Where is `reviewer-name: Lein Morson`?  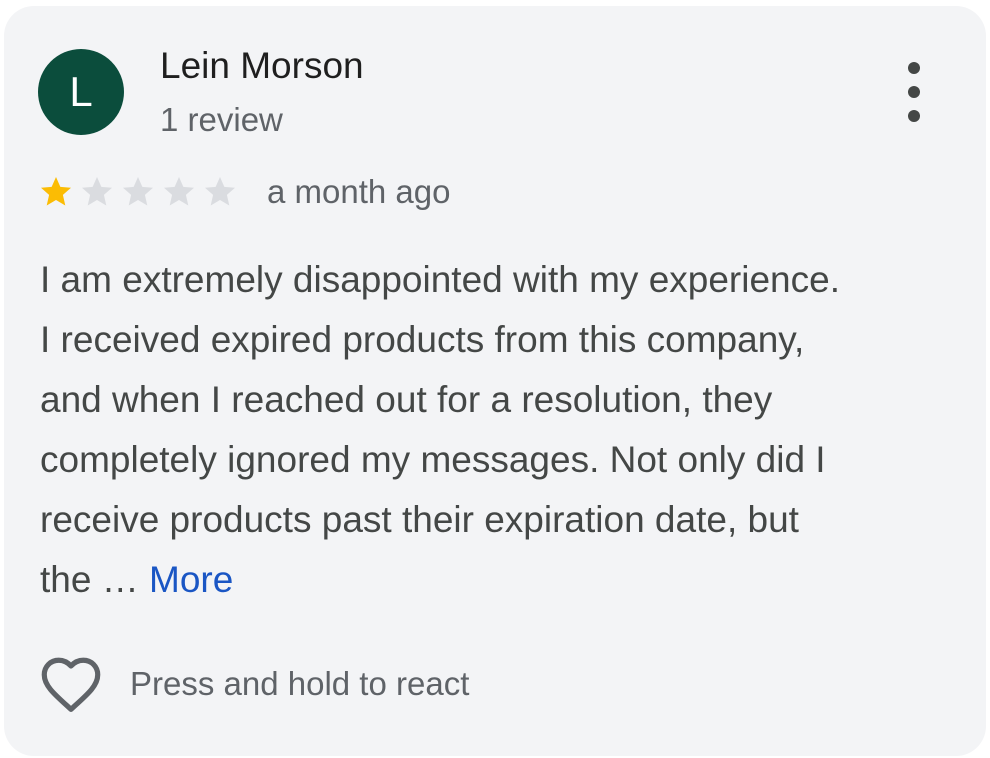
reviewer-name: Lein Morson is located at coordinates (262, 66).